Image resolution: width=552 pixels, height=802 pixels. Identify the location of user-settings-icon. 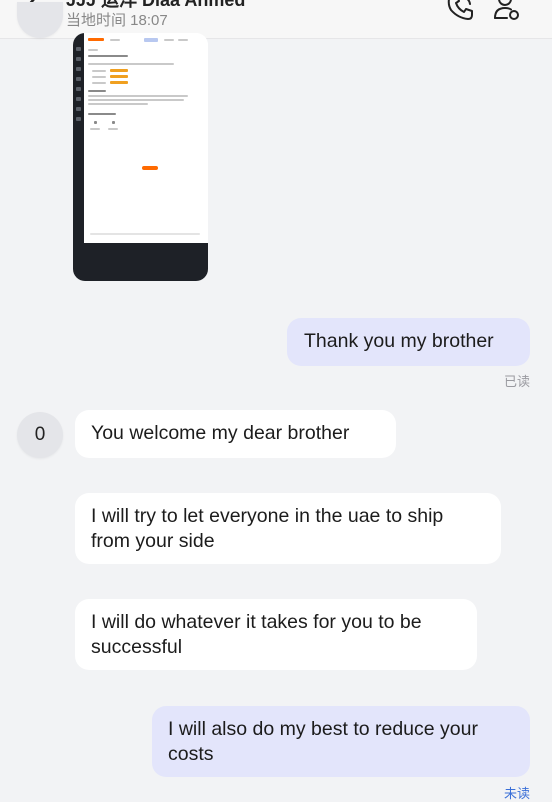
(507, 11).